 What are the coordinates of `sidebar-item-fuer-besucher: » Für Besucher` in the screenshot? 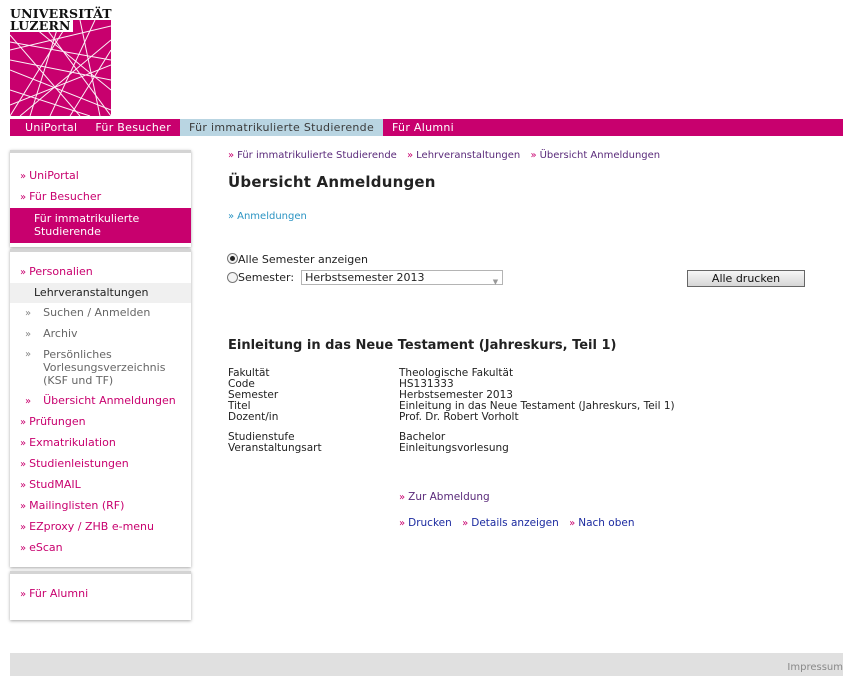 It's located at (100, 197).